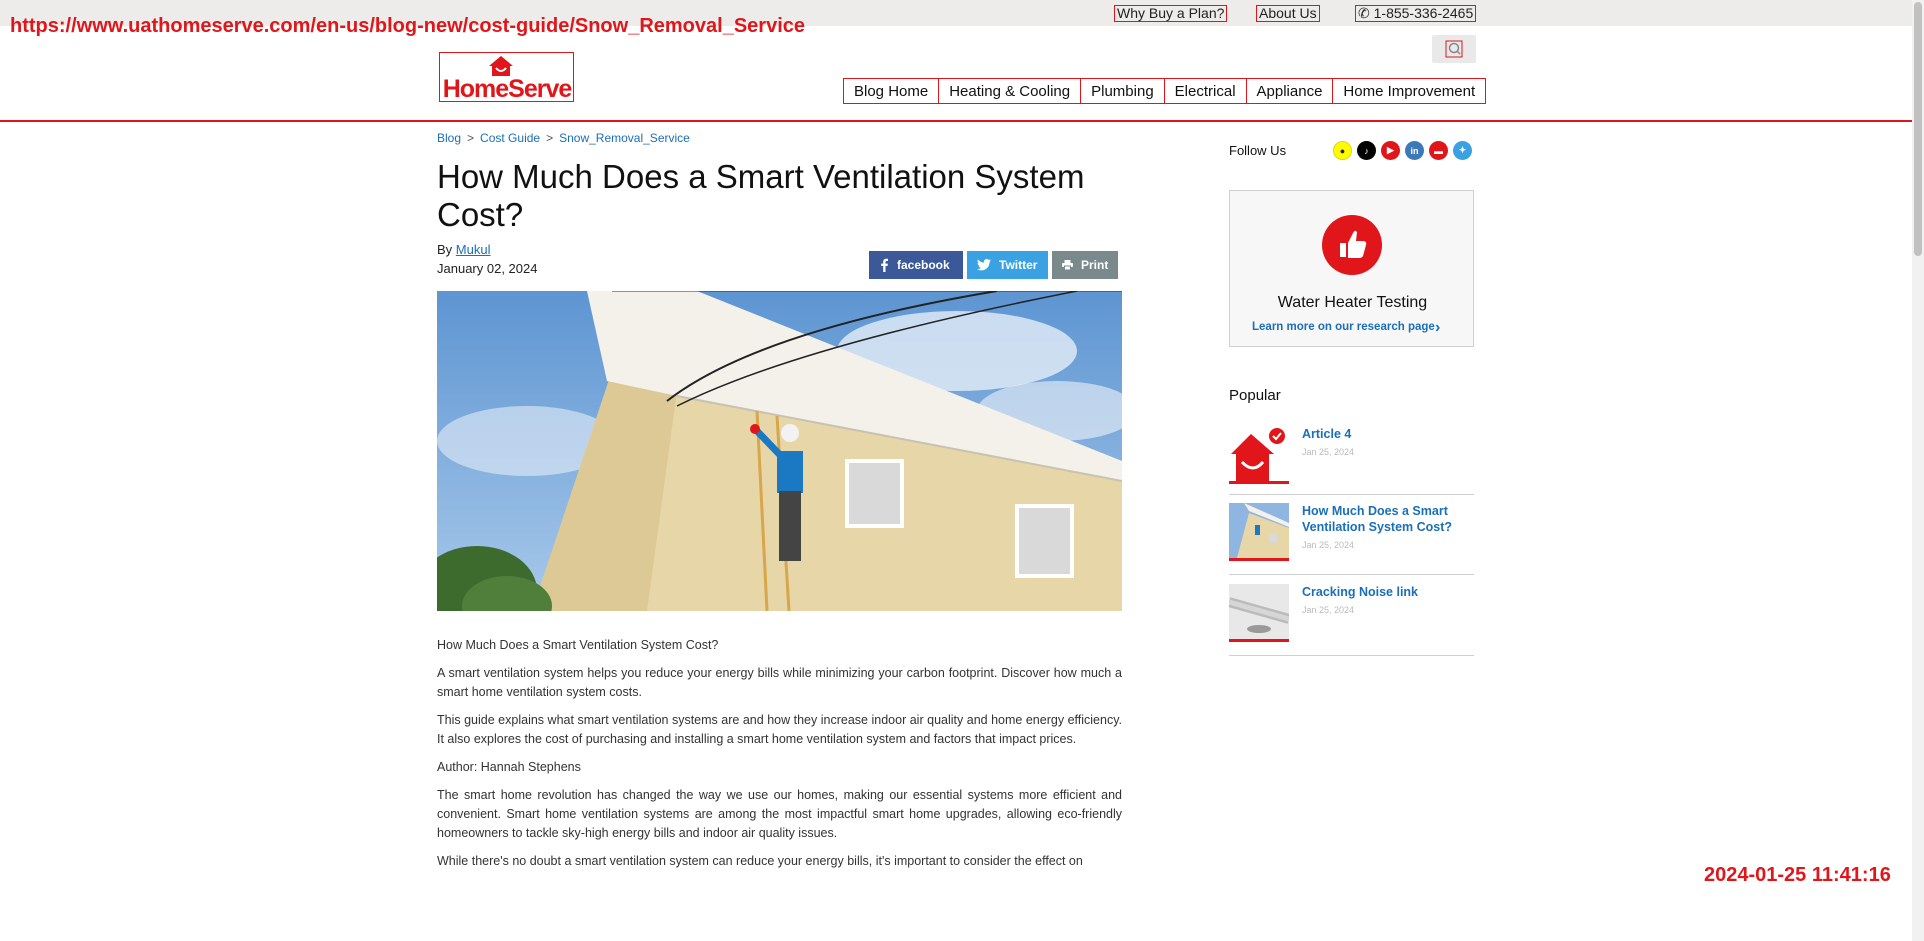 Image resolution: width=1924 pixels, height=941 pixels. I want to click on share-facebook-button: facebook, so click(916, 265).